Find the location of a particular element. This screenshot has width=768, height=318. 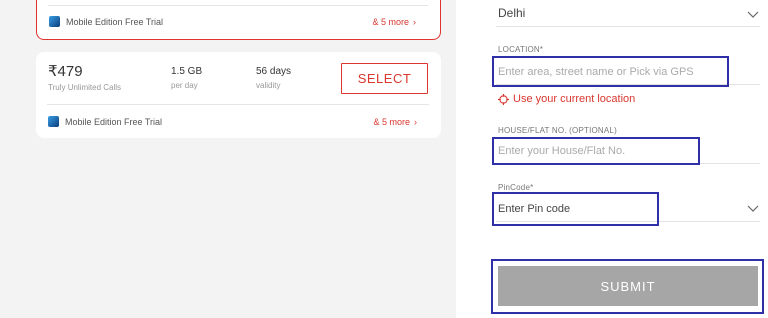

plan-price: ₹479 is located at coordinates (65, 71).